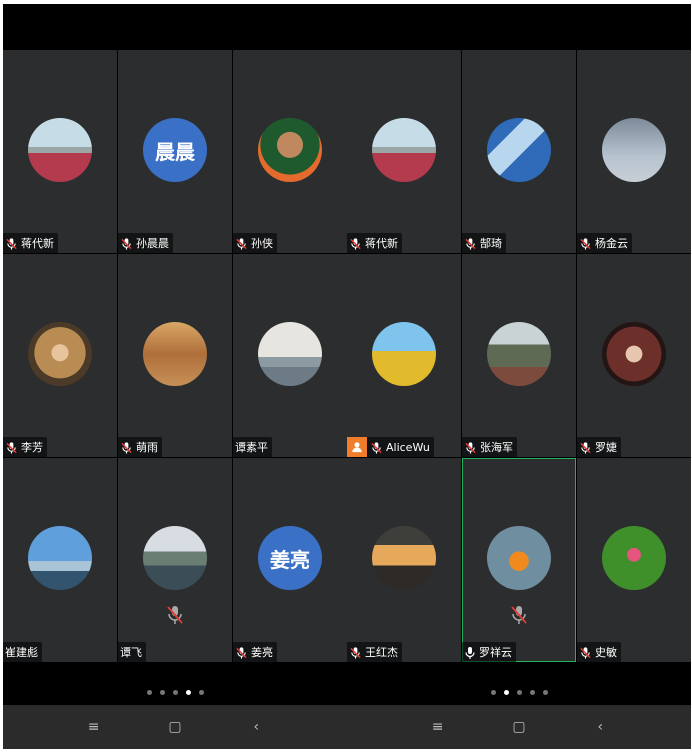  I want to click on participant-name: 史敏, so click(606, 652).